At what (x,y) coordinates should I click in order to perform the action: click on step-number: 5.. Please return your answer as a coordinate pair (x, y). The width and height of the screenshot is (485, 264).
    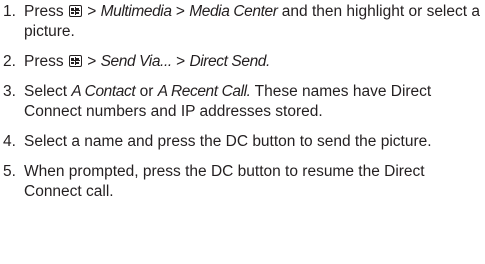
    Looking at the image, I should click on (9, 171).